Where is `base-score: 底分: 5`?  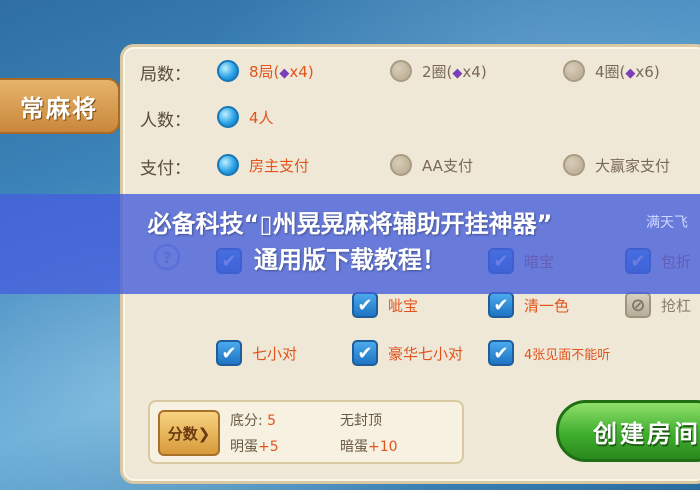
base-score: 底分: 5 is located at coordinates (253, 420).